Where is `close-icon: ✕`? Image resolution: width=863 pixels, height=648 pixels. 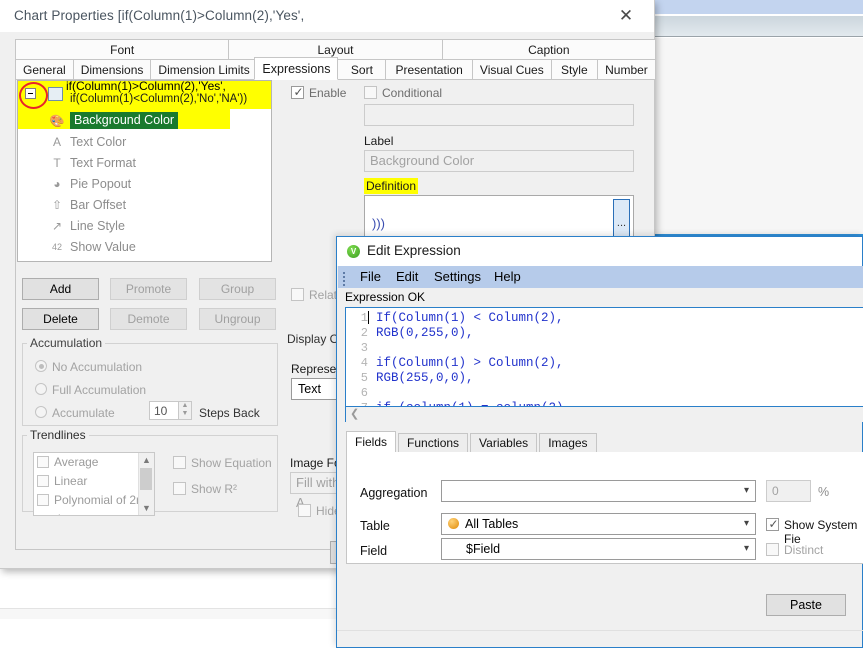 close-icon: ✕ is located at coordinates (626, 16).